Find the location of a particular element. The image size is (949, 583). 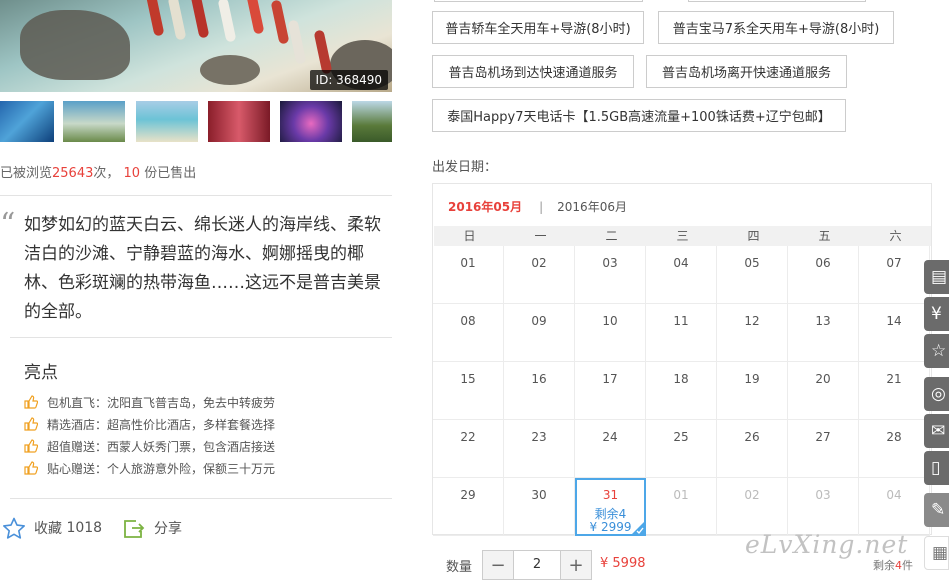

option-bmw-guide: 普吉宝马7系全天用车+导游(8小时) is located at coordinates (776, 27).